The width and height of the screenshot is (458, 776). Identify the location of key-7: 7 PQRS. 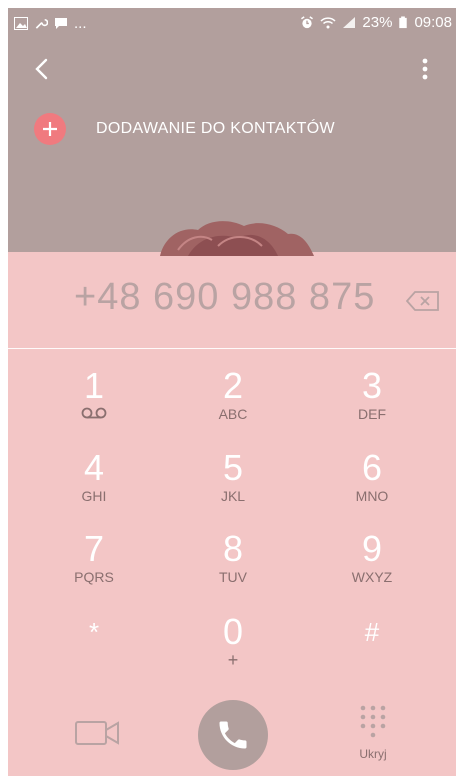
(94, 565).